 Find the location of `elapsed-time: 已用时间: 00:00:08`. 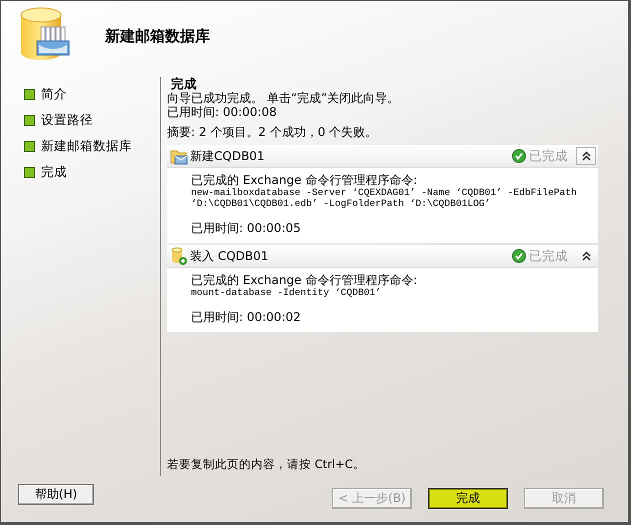

elapsed-time: 已用时间: 00:00:08 is located at coordinates (222, 112).